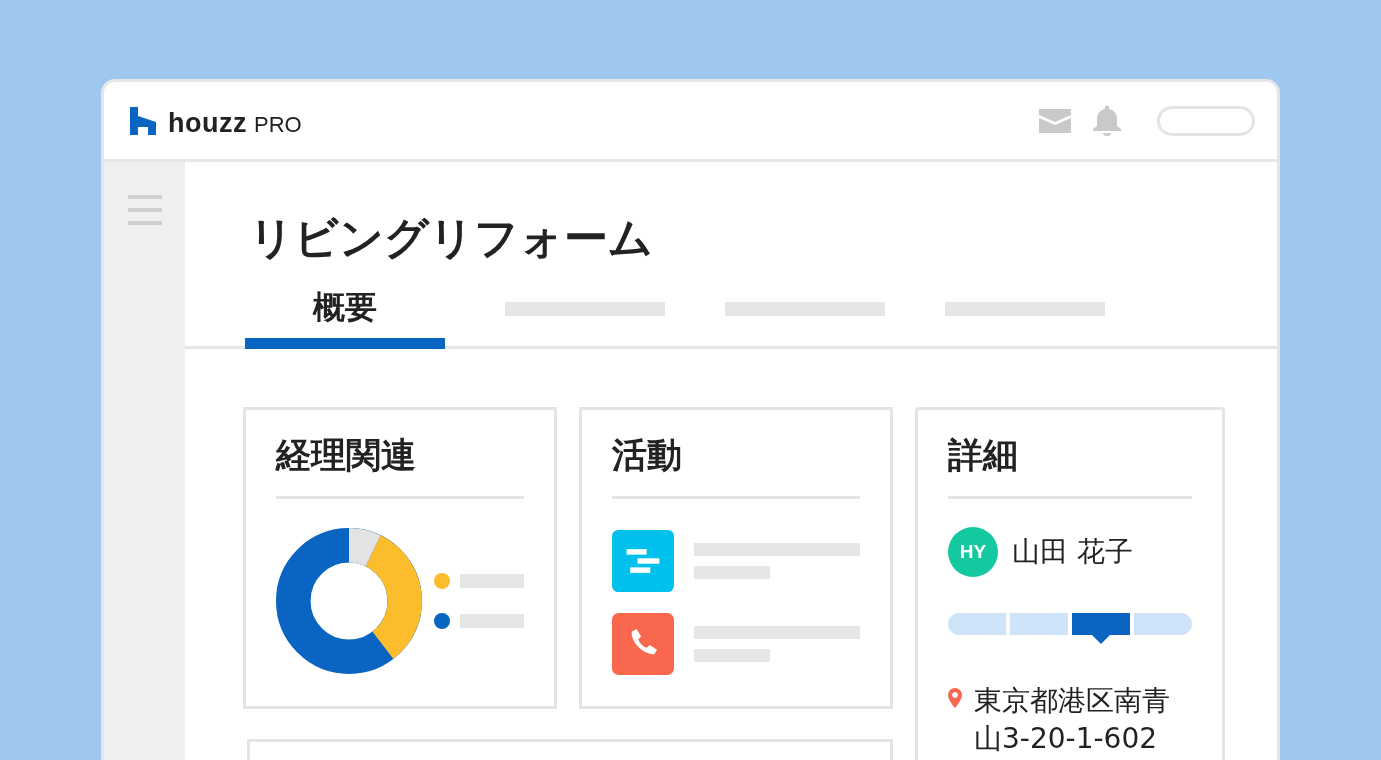 This screenshot has width=1381, height=760. Describe the element at coordinates (1055, 120) in the screenshot. I see `mail-icon` at that location.